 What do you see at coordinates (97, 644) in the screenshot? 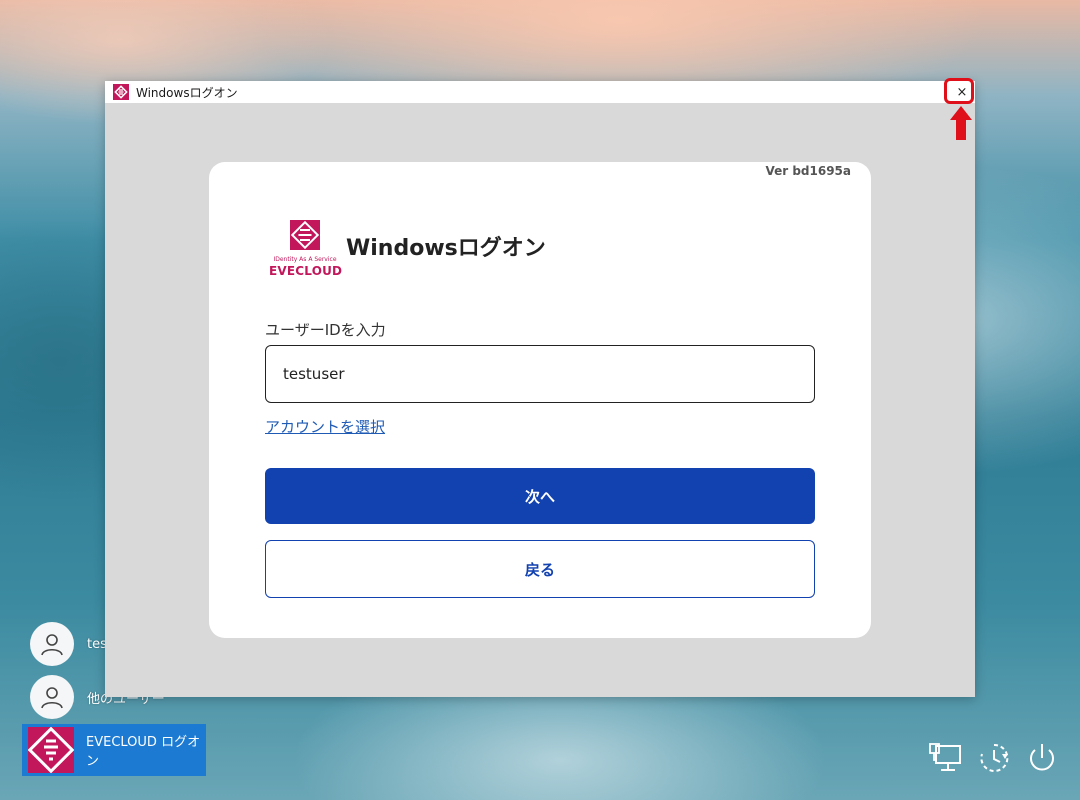
I see `user-name: tes` at bounding box center [97, 644].